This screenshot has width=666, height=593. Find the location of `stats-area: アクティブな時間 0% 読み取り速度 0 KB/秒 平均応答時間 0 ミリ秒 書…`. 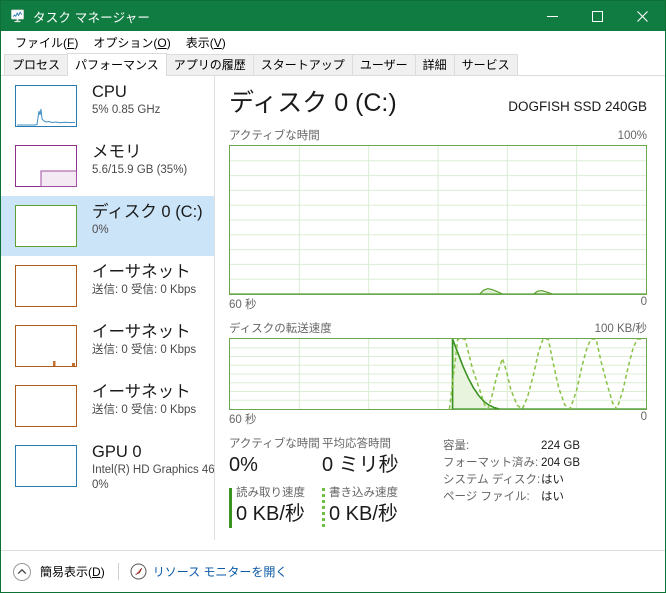

stats-area: アクティブな時間 0% 読み取り速度 0 KB/秒 平均応答時間 0 ミリ秒 書… is located at coordinates (438, 482).